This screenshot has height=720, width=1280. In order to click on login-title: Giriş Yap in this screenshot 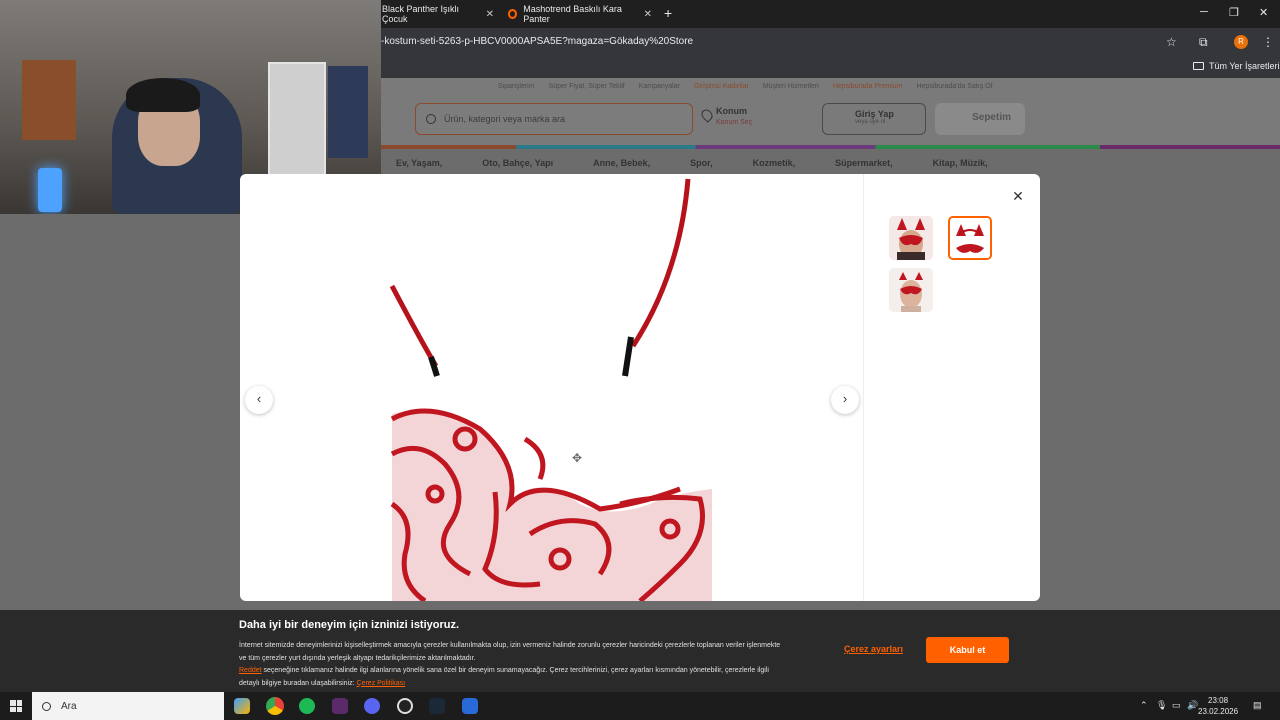, I will do `click(874, 114)`.